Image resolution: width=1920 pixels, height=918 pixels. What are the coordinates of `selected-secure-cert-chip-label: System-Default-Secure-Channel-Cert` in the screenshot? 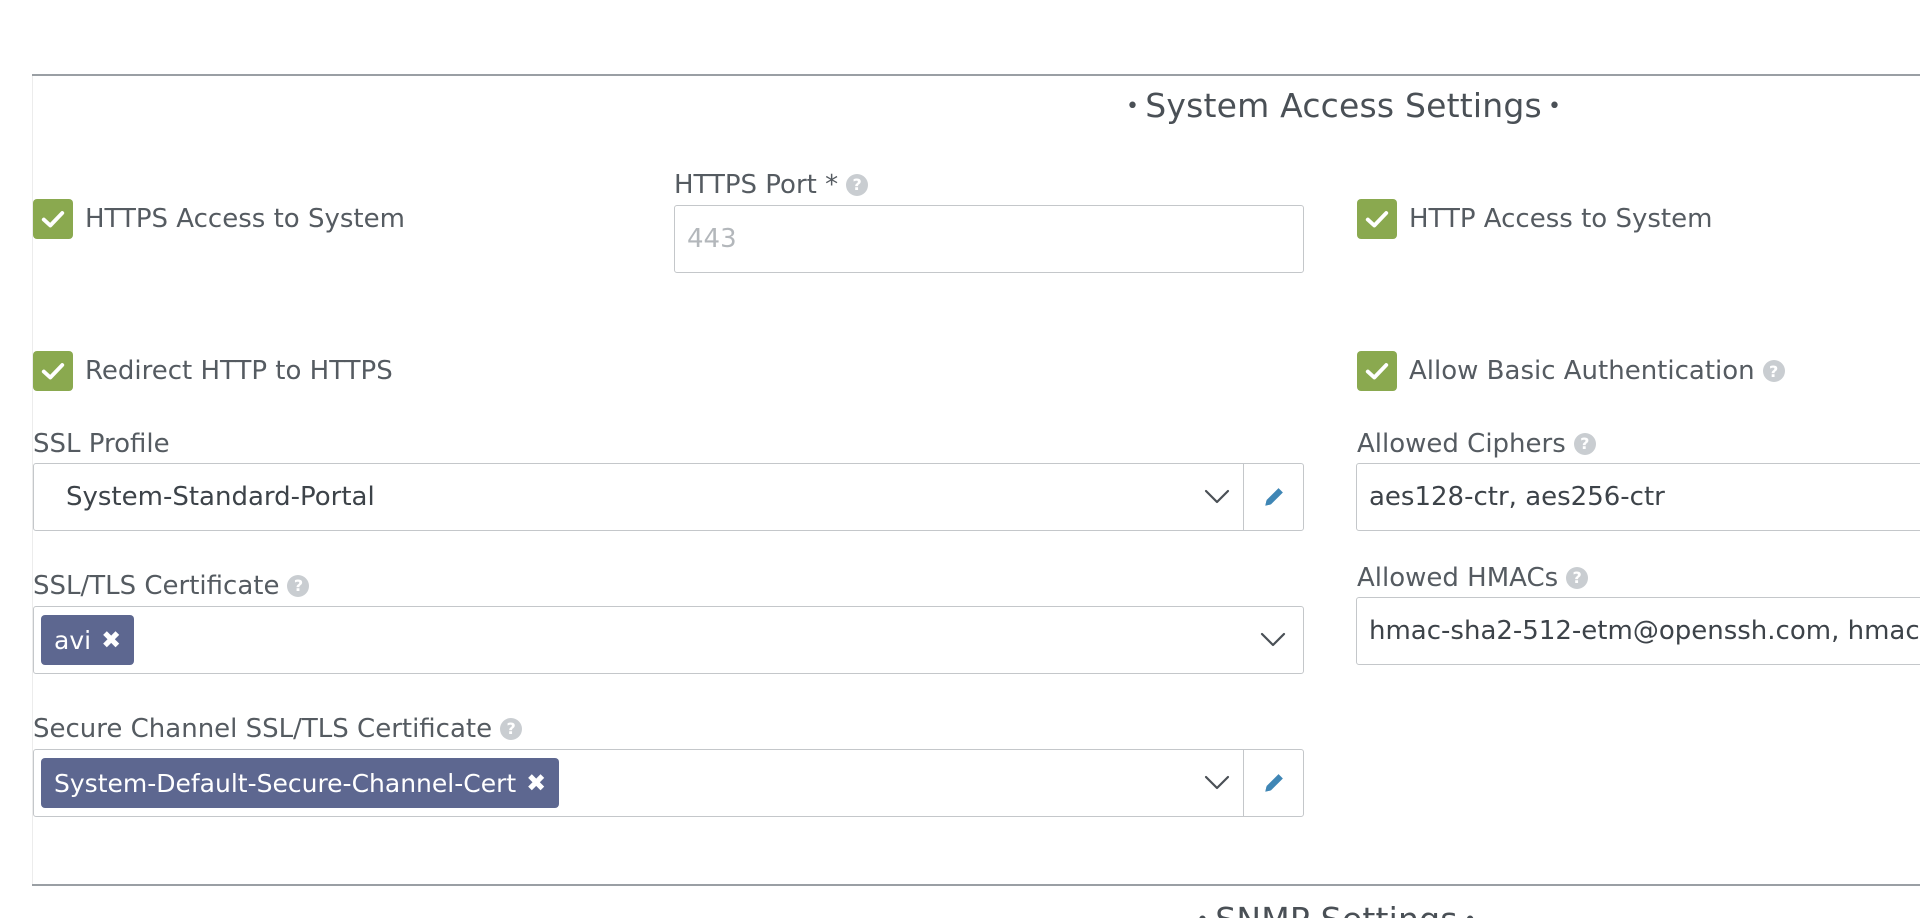 It's located at (285, 783).